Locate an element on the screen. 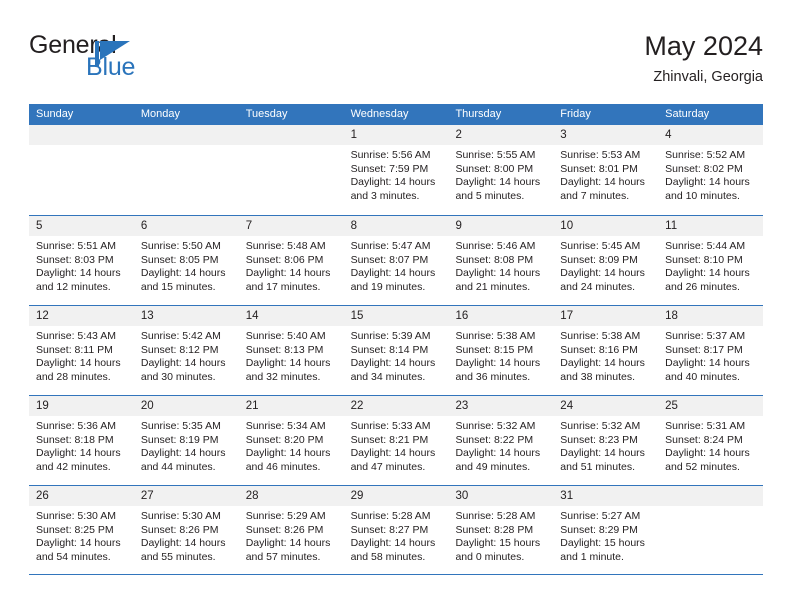 This screenshot has width=792, height=612. day-number-band: 16 is located at coordinates (501, 316).